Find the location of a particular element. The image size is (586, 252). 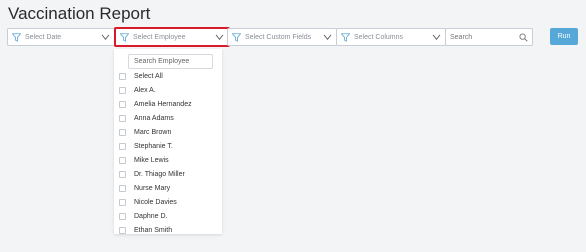

option-label: Dr. Thiago Miller is located at coordinates (159, 174).